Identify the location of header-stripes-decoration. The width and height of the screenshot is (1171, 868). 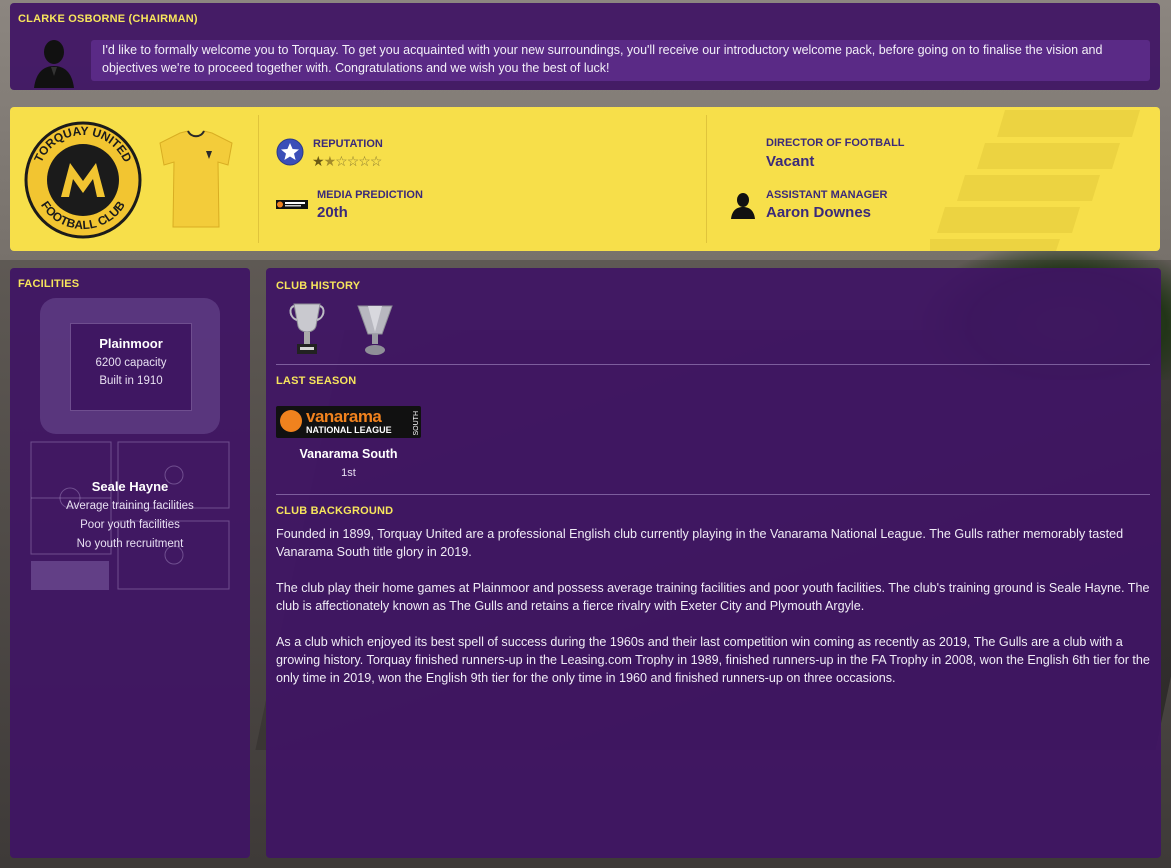
(1035, 180).